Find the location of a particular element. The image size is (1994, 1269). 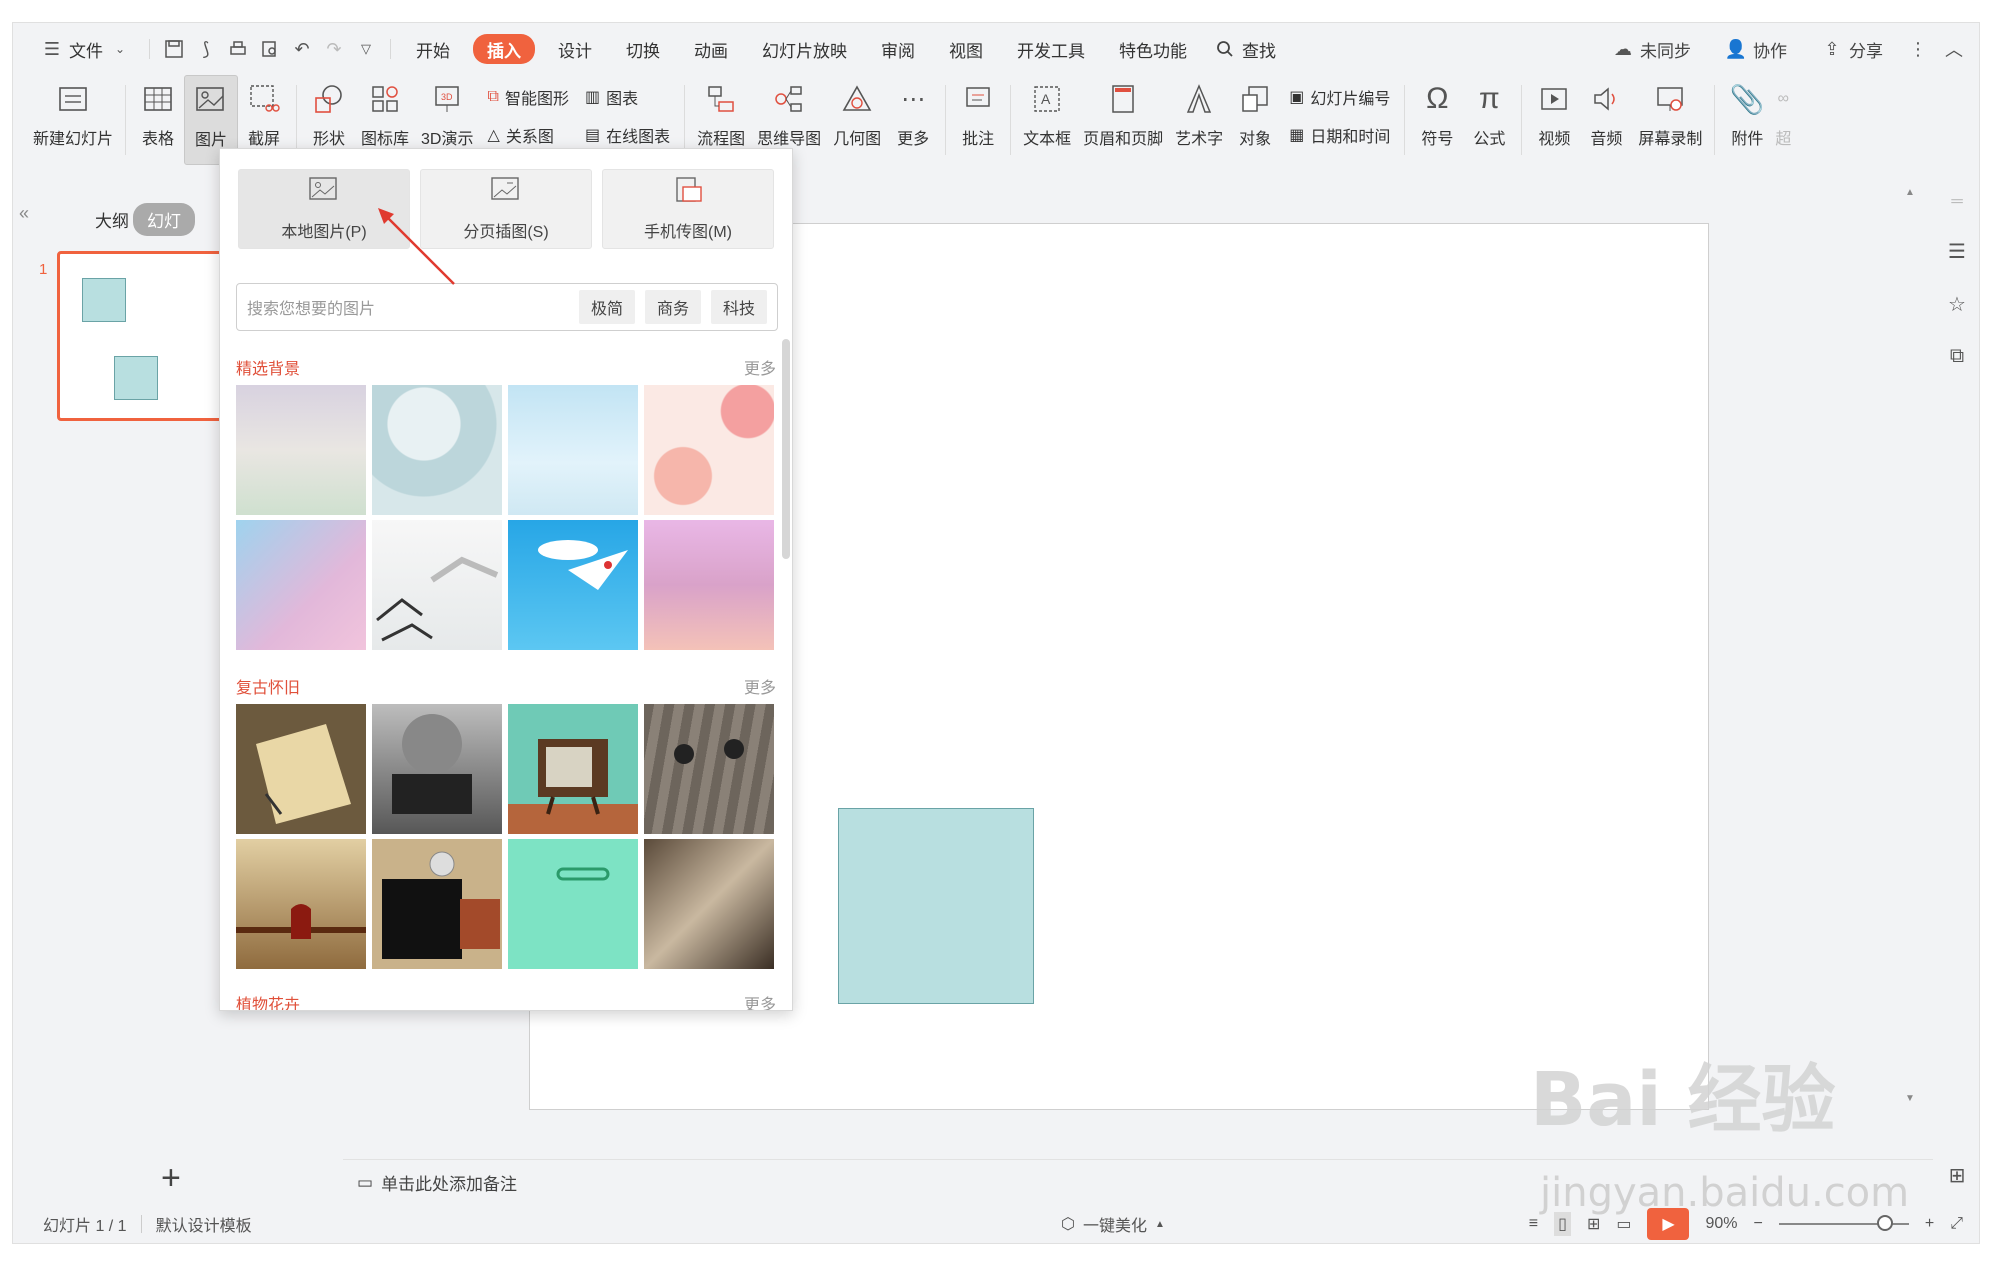

video-button: 视频 is located at coordinates (1554, 120).